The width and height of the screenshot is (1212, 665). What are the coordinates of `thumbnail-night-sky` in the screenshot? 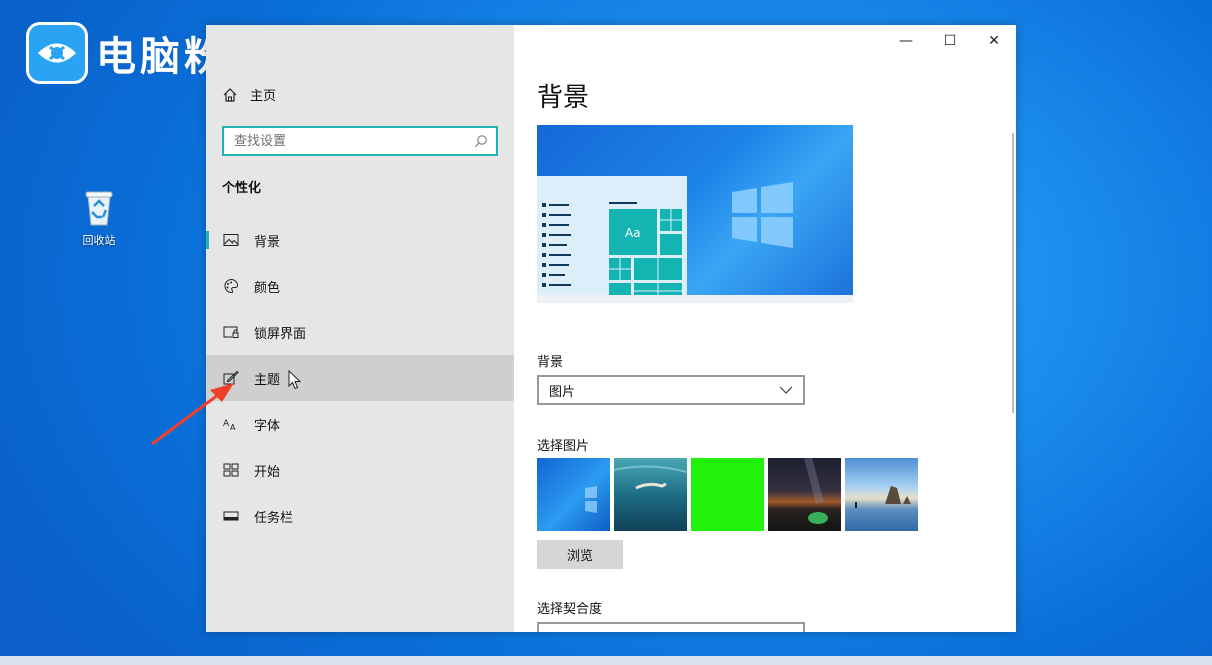 It's located at (804, 494).